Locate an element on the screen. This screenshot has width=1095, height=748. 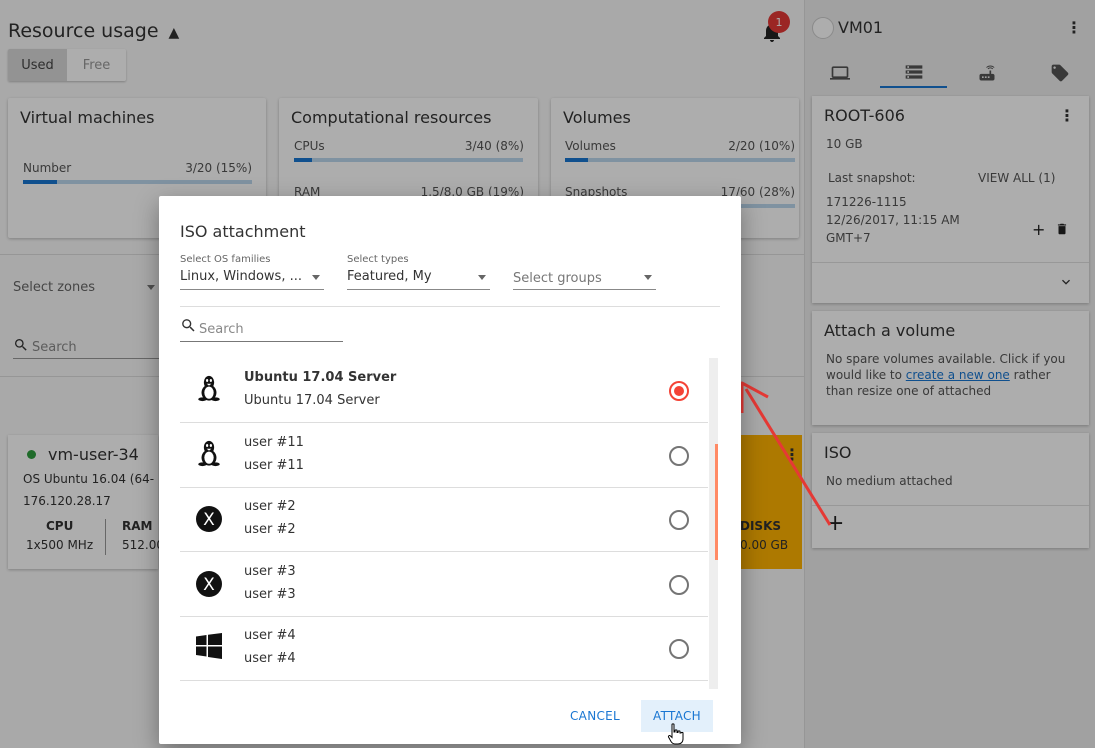
list-item: X user #2 user #2 is located at coordinates (444, 519).